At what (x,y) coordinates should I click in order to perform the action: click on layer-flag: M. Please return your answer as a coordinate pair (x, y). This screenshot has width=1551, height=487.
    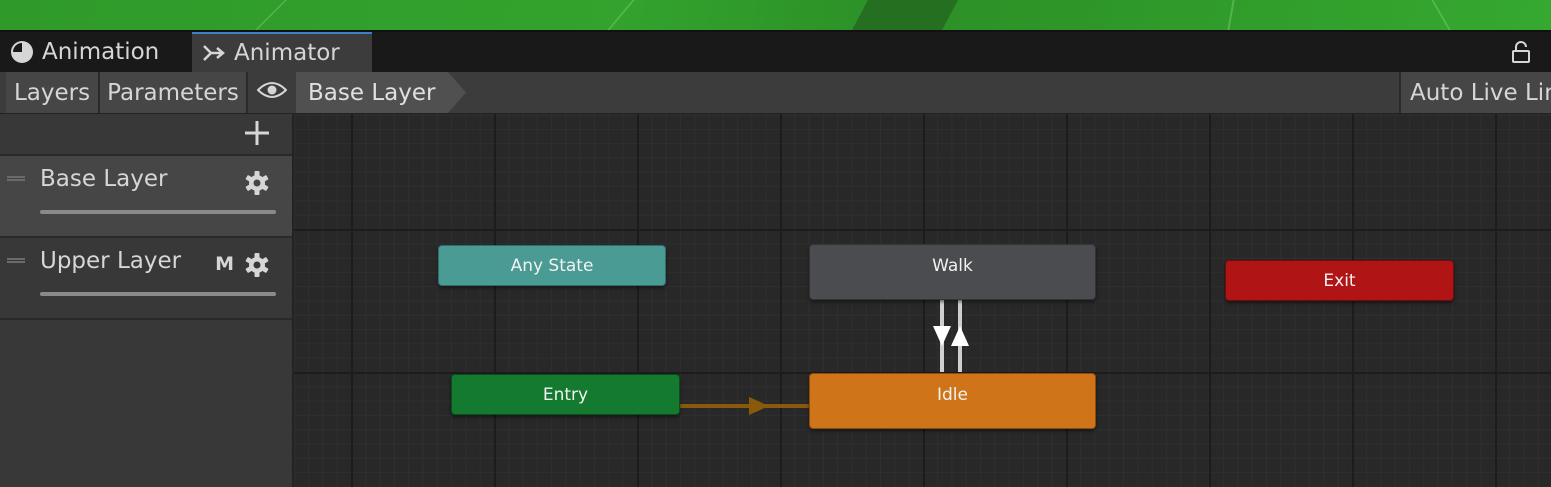
    Looking at the image, I should click on (224, 264).